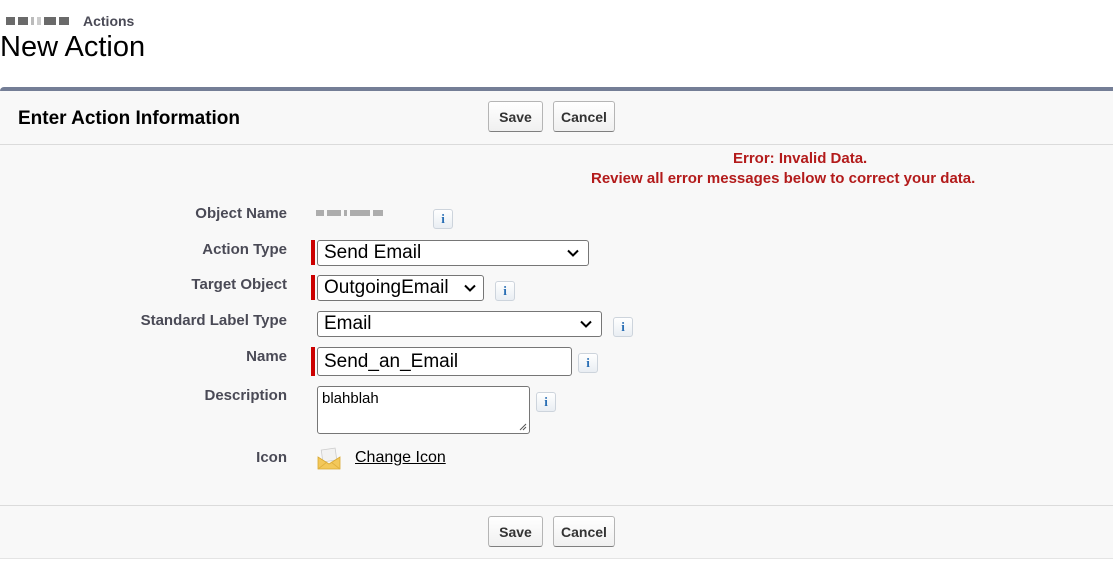 The image size is (1113, 582). I want to click on description-textarea: blahblah, so click(423, 410).